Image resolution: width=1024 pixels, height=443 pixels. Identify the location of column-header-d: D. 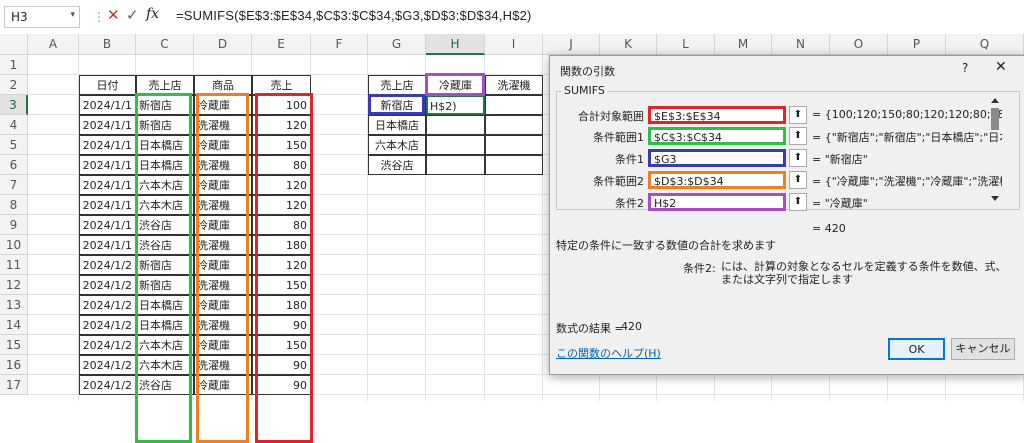
(223, 44).